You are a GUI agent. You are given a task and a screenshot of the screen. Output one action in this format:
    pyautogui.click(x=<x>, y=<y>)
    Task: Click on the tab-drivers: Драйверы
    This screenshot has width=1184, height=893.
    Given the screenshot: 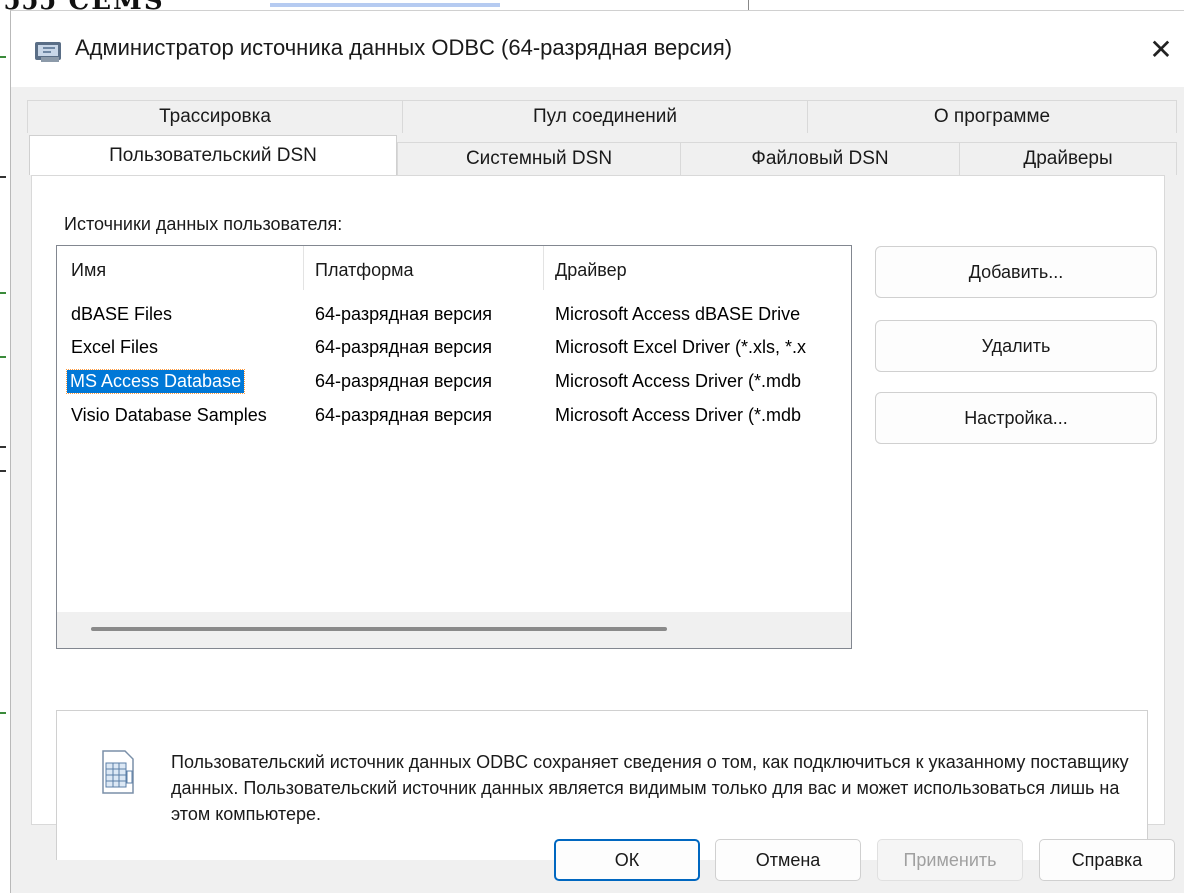 What is the action you would take?
    pyautogui.click(x=1068, y=158)
    